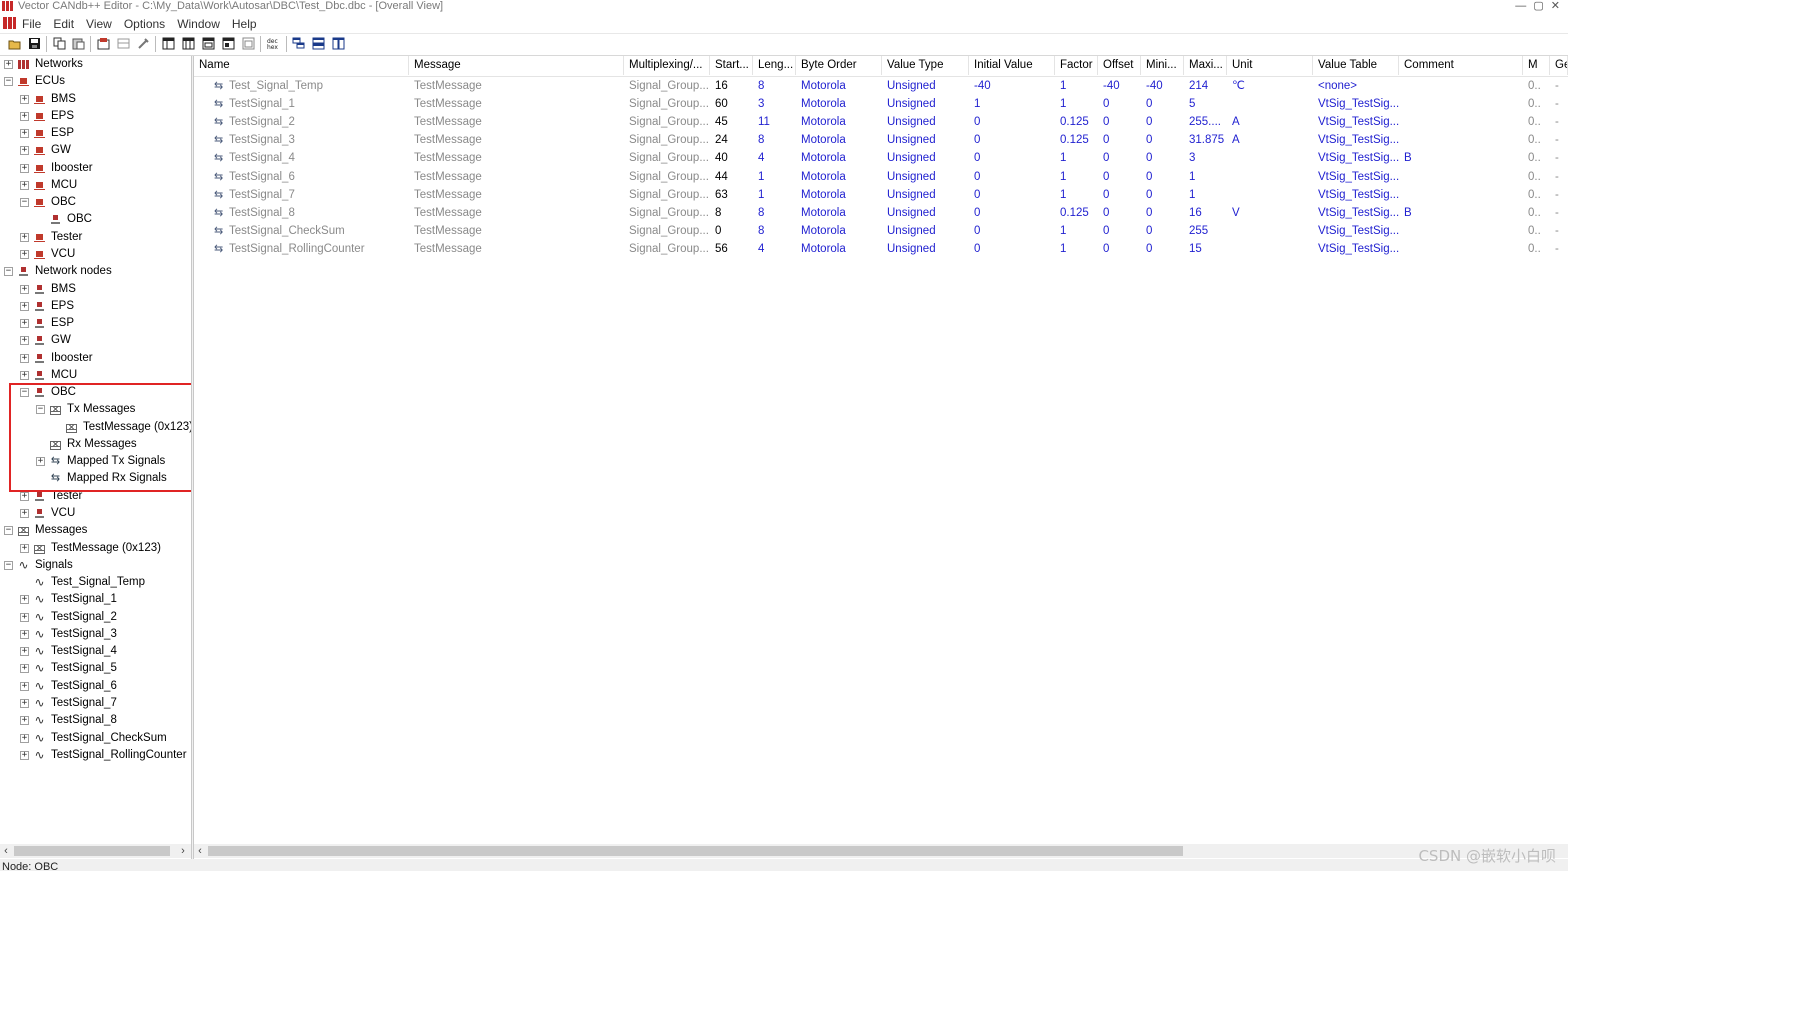  I want to click on tree-item-label: BMS, so click(63, 288).